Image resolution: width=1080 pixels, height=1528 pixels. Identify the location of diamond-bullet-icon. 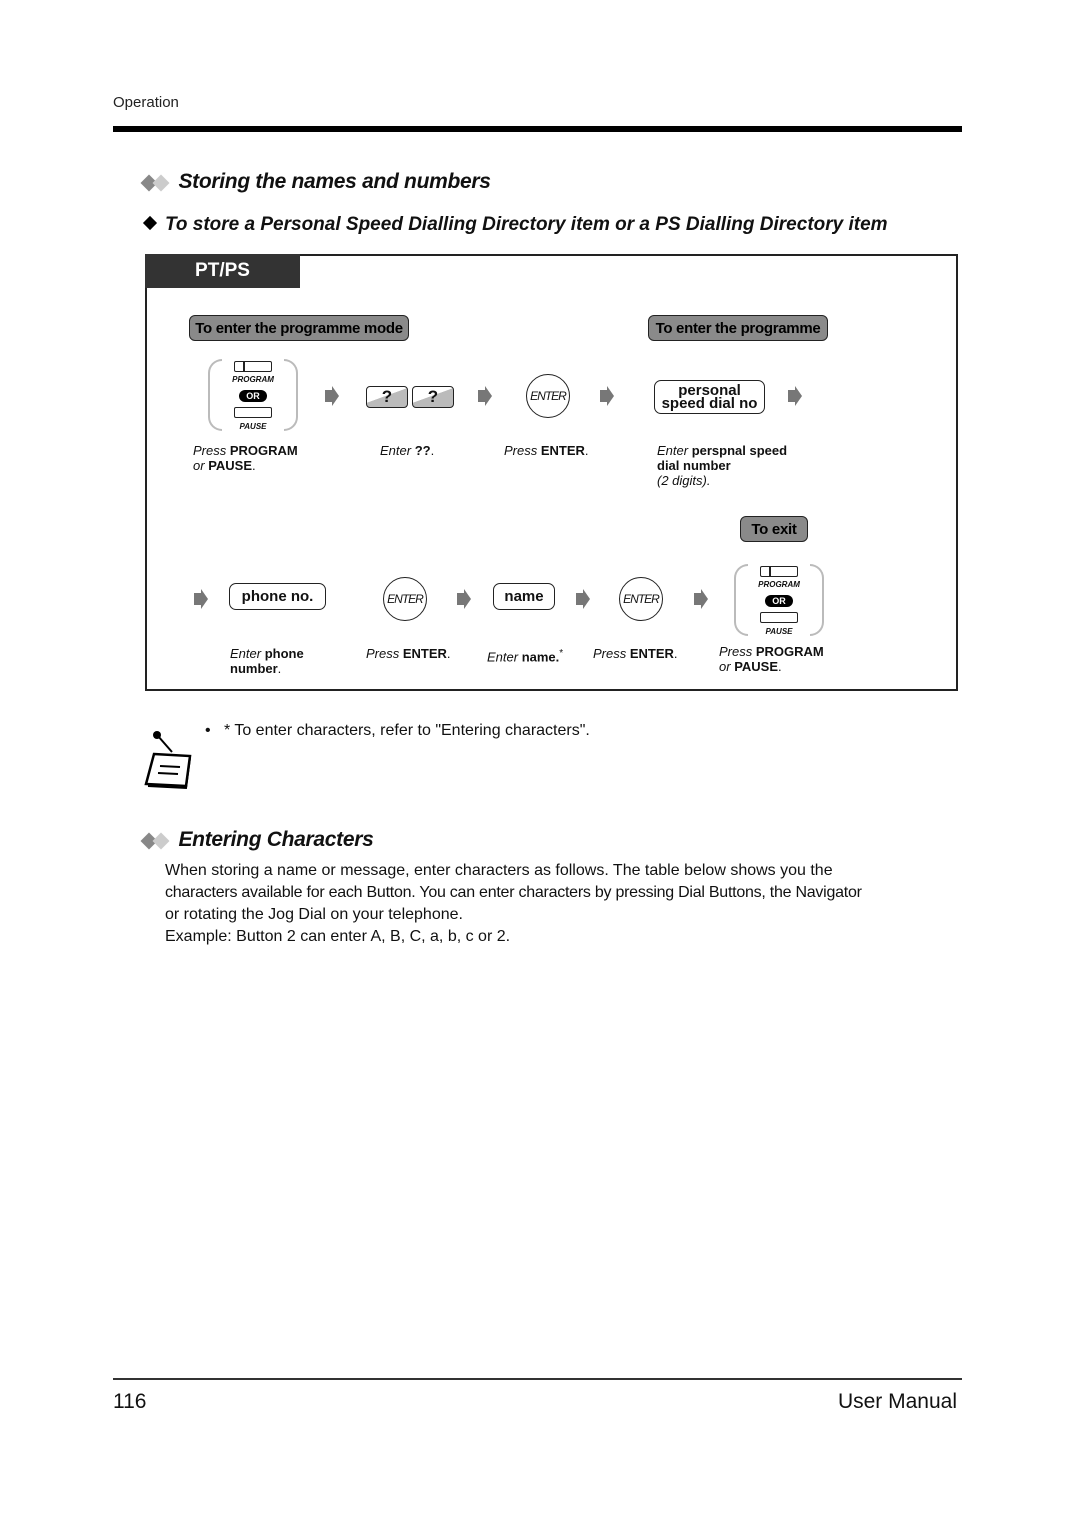
(150, 223).